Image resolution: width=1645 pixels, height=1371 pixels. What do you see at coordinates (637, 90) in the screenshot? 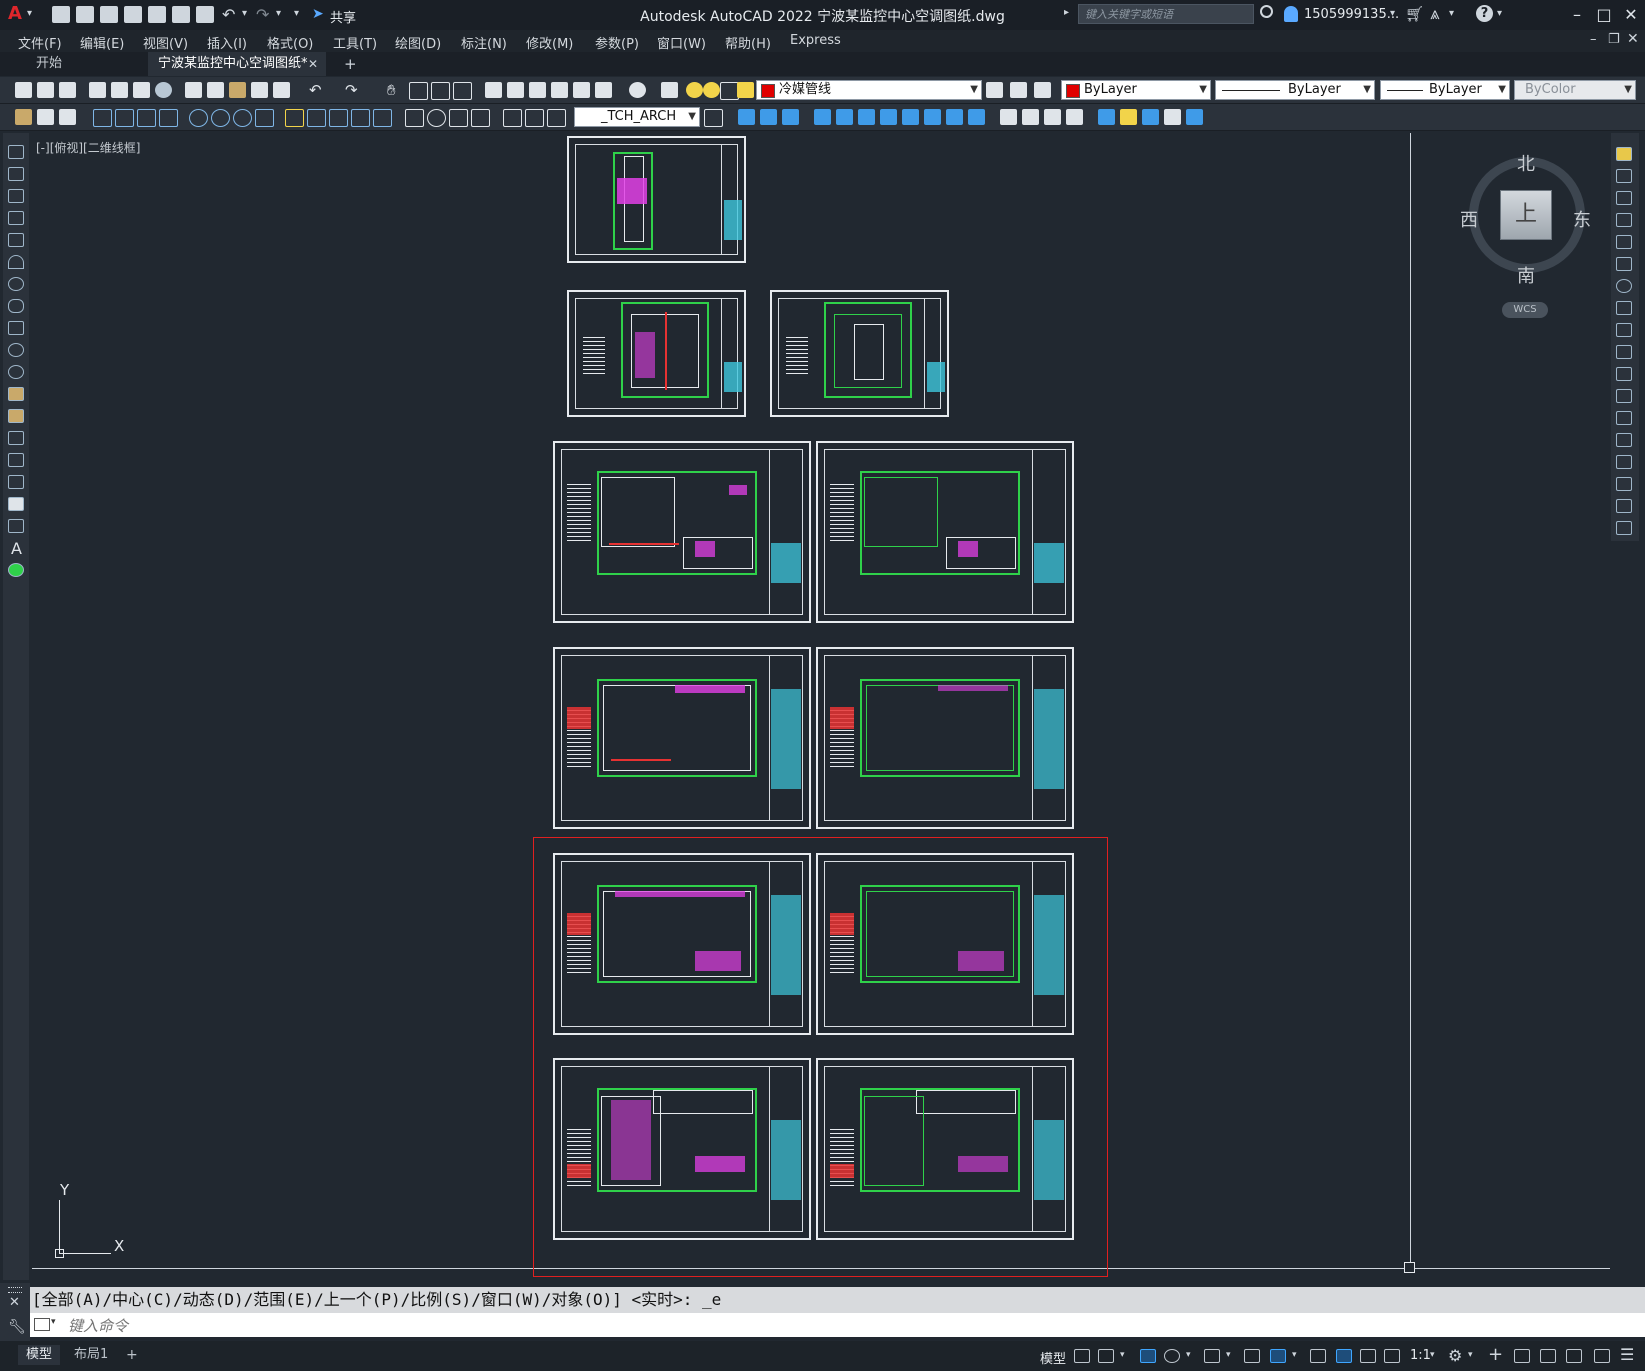
I see `help-toolbar-icon` at bounding box center [637, 90].